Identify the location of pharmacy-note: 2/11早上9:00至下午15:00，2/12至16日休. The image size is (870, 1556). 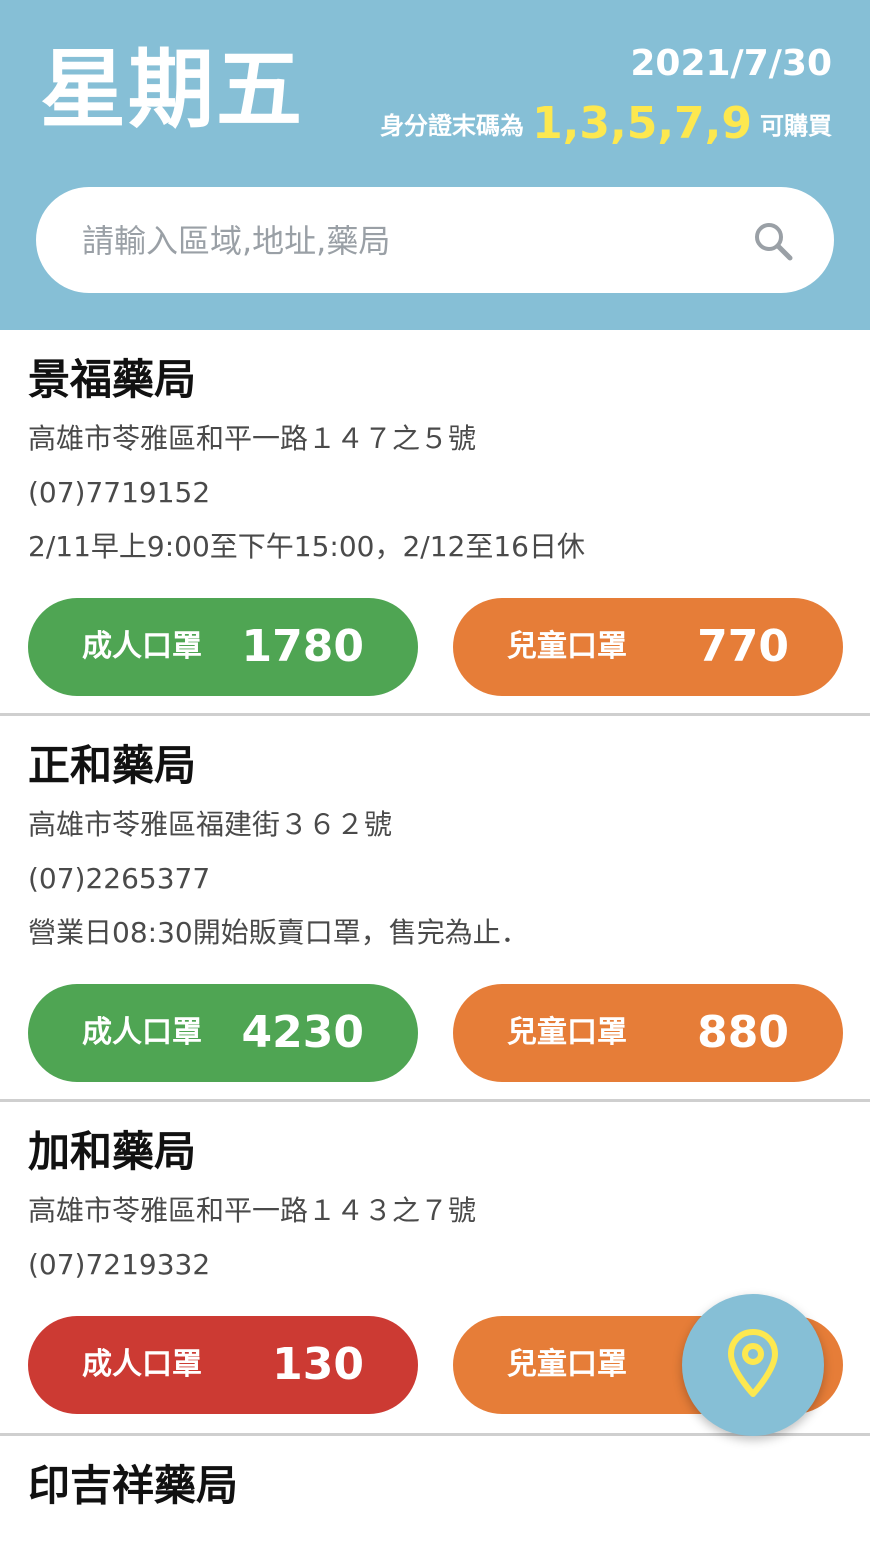
(306, 546).